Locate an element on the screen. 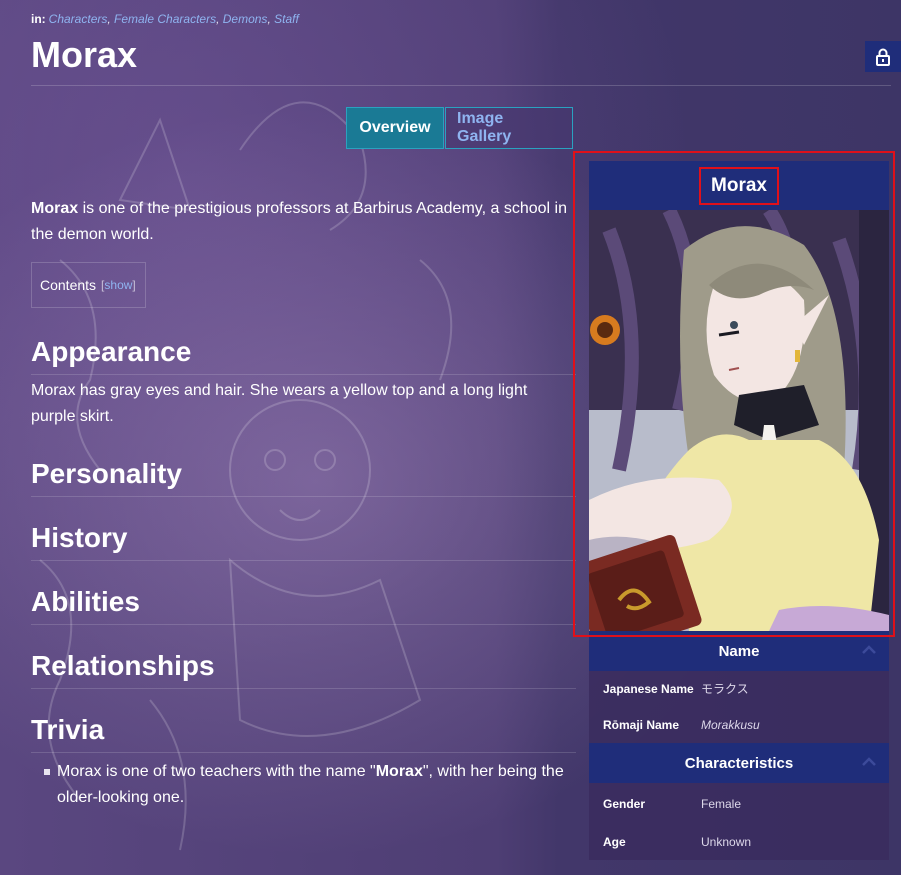 This screenshot has height=875, width=901. heading-relationships: Relationships is located at coordinates (303, 669).